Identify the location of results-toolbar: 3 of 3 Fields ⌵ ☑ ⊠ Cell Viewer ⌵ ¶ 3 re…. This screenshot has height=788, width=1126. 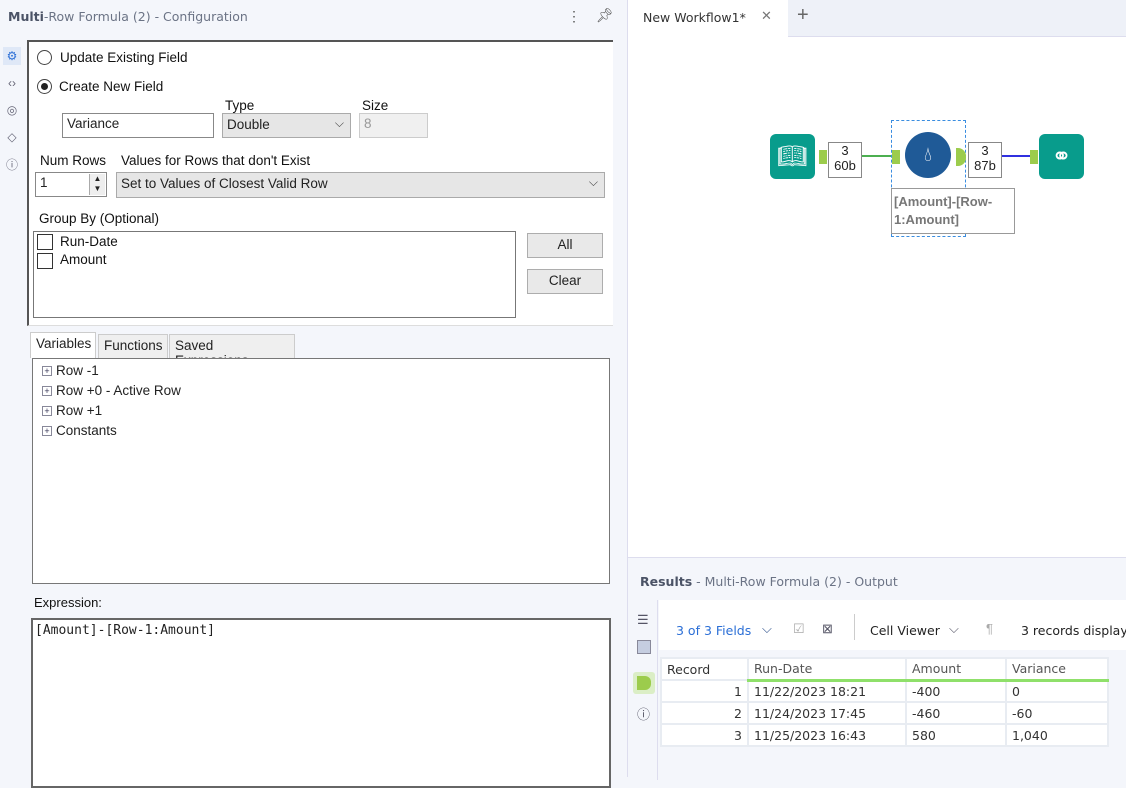
(892, 625).